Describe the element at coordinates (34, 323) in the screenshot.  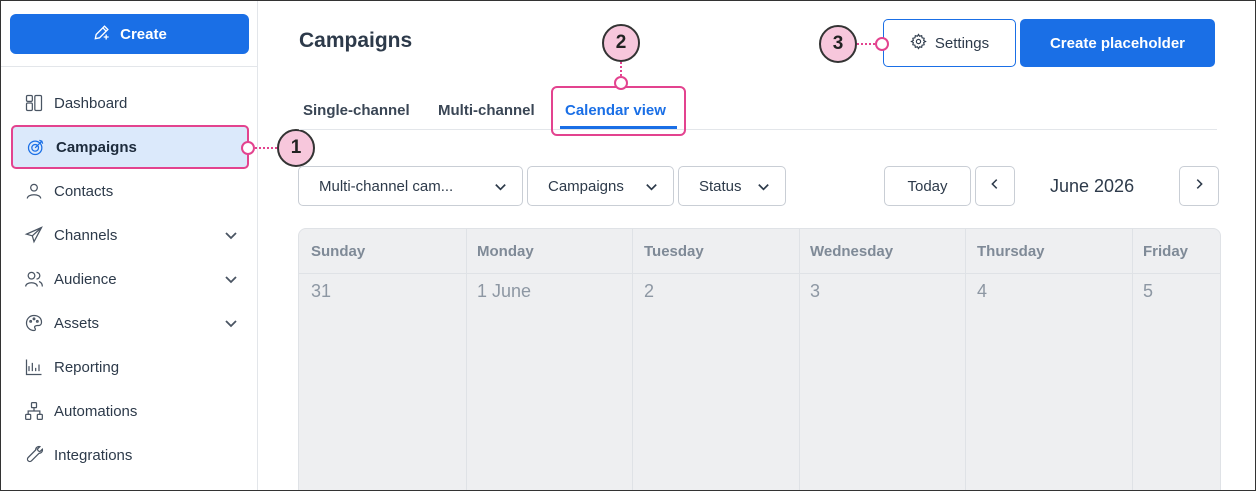
I see `assets-icon` at that location.